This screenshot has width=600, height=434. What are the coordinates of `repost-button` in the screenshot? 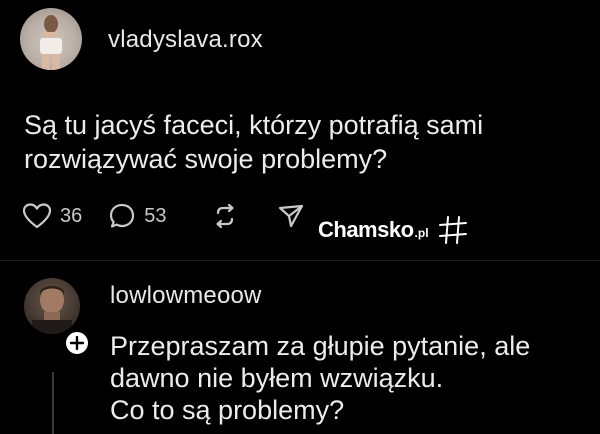 It's located at (225, 216).